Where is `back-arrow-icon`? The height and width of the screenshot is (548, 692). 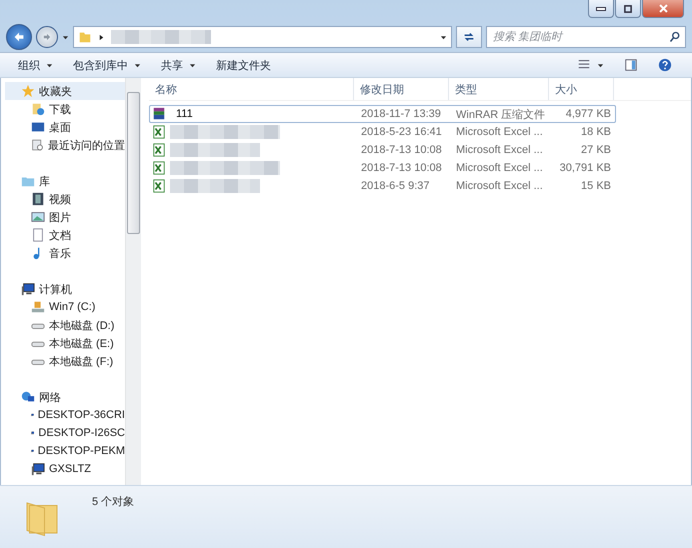 back-arrow-icon is located at coordinates (19, 37).